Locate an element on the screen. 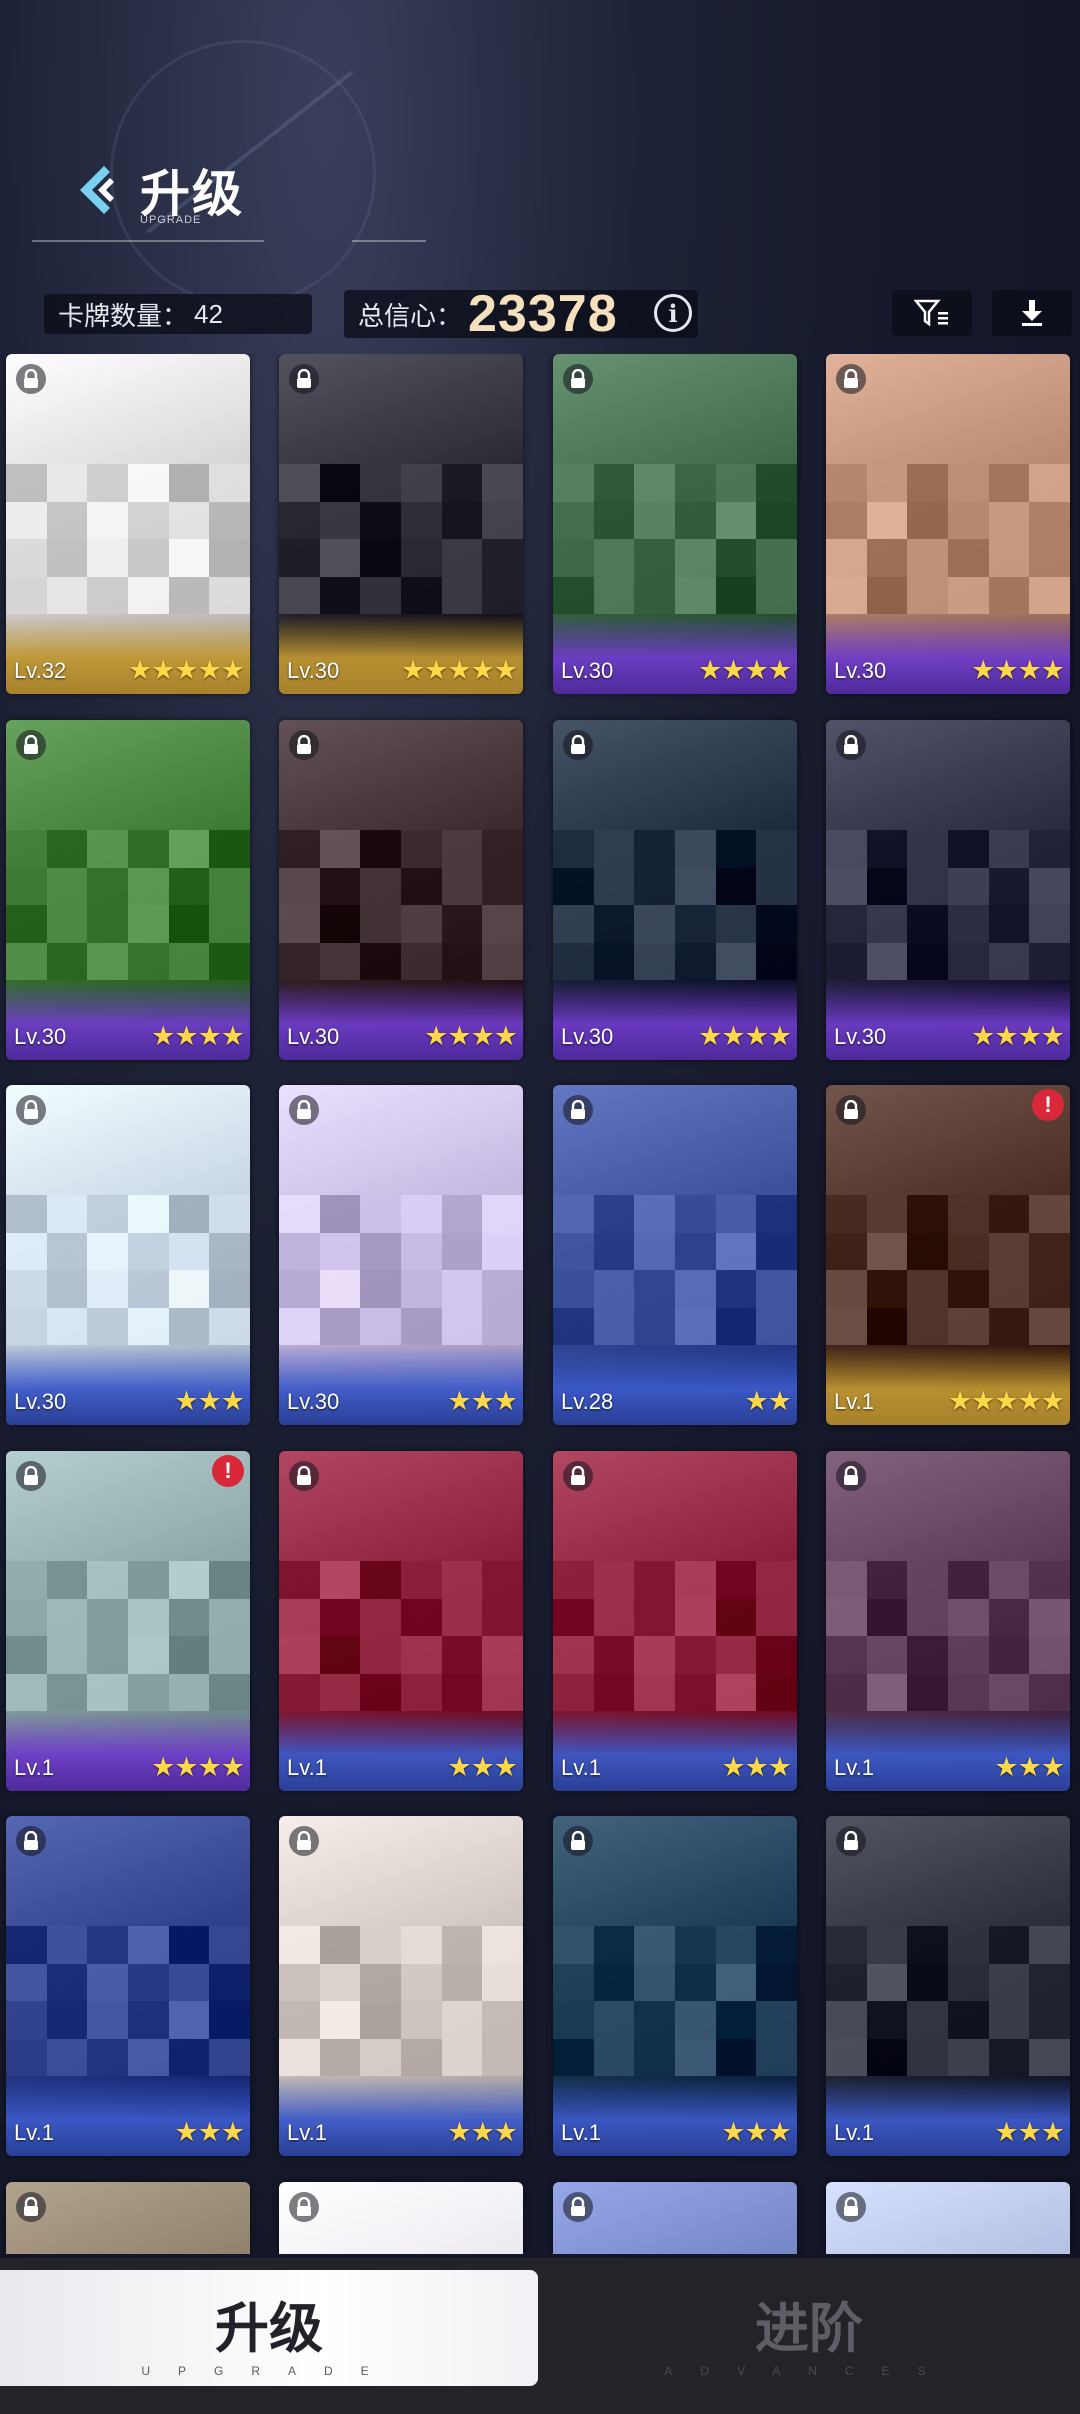 The width and height of the screenshot is (1080, 2414). tab-upgrade: 升级 UPGRADE is located at coordinates (269, 2328).